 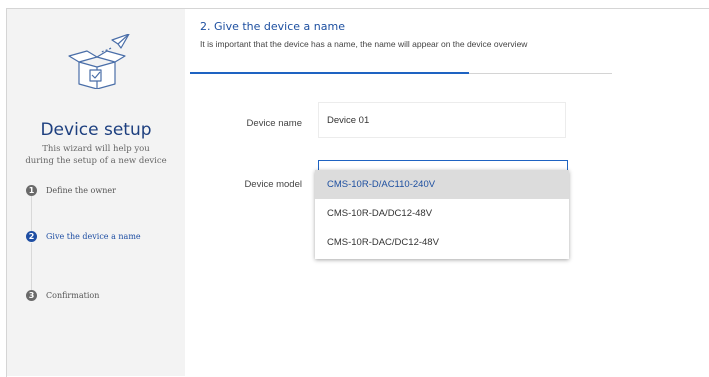 I want to click on progress-bar, so click(x=401, y=73).